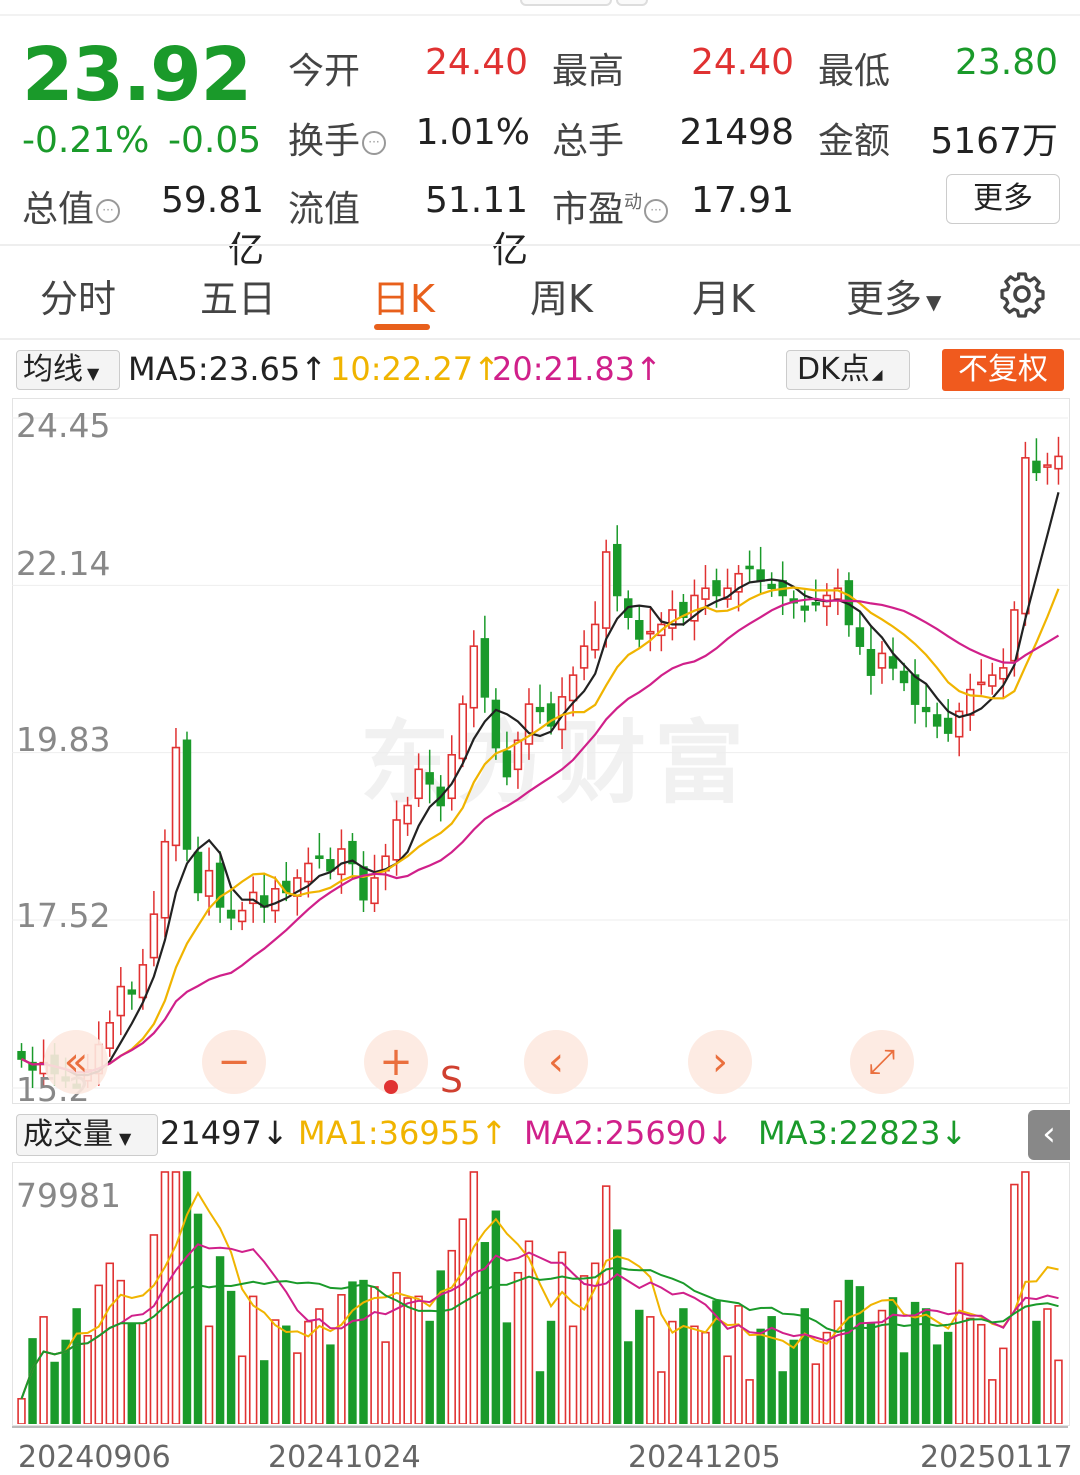 This screenshot has height=1475, width=1080. What do you see at coordinates (324, 209) in the screenshot?
I see `float-label: 流值` at bounding box center [324, 209].